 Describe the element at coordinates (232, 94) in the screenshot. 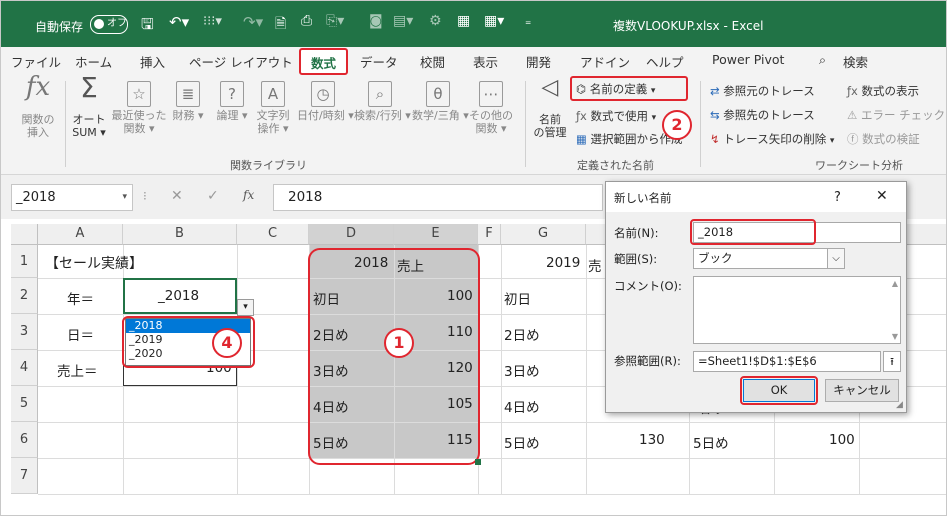

I see `question-icon: ?` at that location.